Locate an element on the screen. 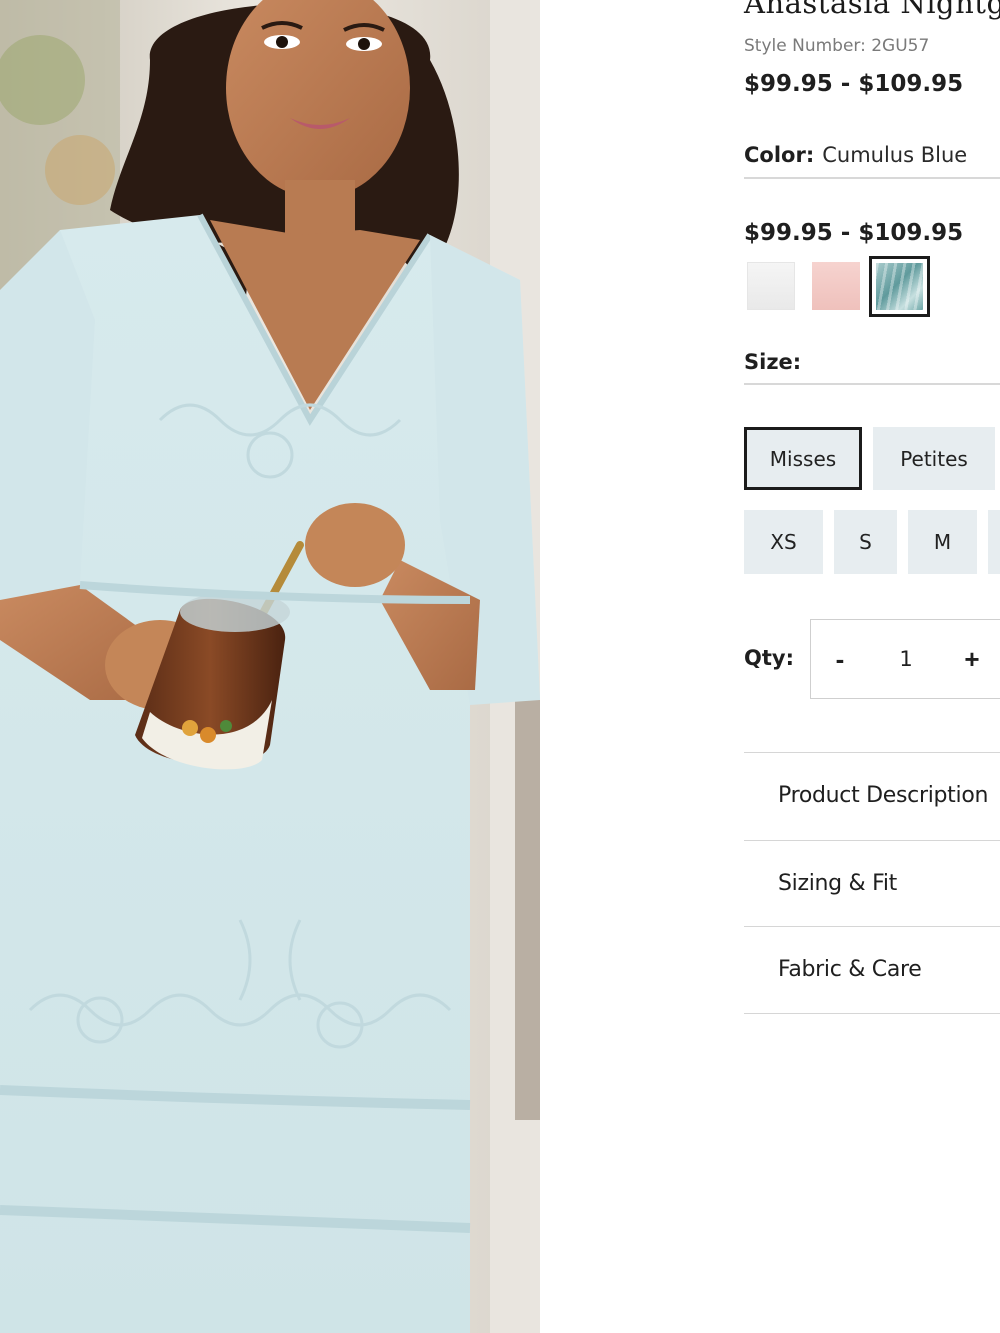 This screenshot has height=1333, width=1000. accordion-fabric-care: Fabric & Care is located at coordinates (872, 969).